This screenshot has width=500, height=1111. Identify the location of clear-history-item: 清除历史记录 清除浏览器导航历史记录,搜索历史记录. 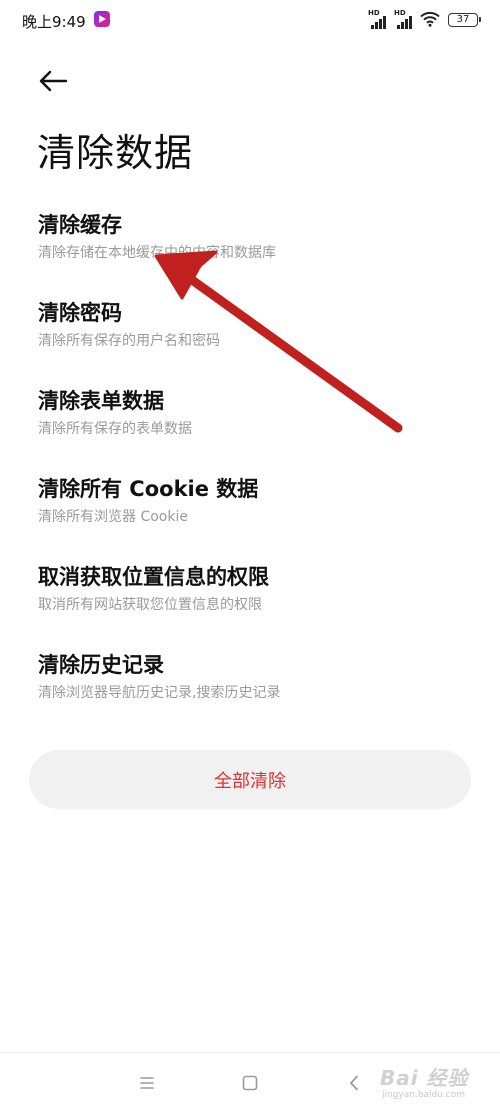
(250, 689).